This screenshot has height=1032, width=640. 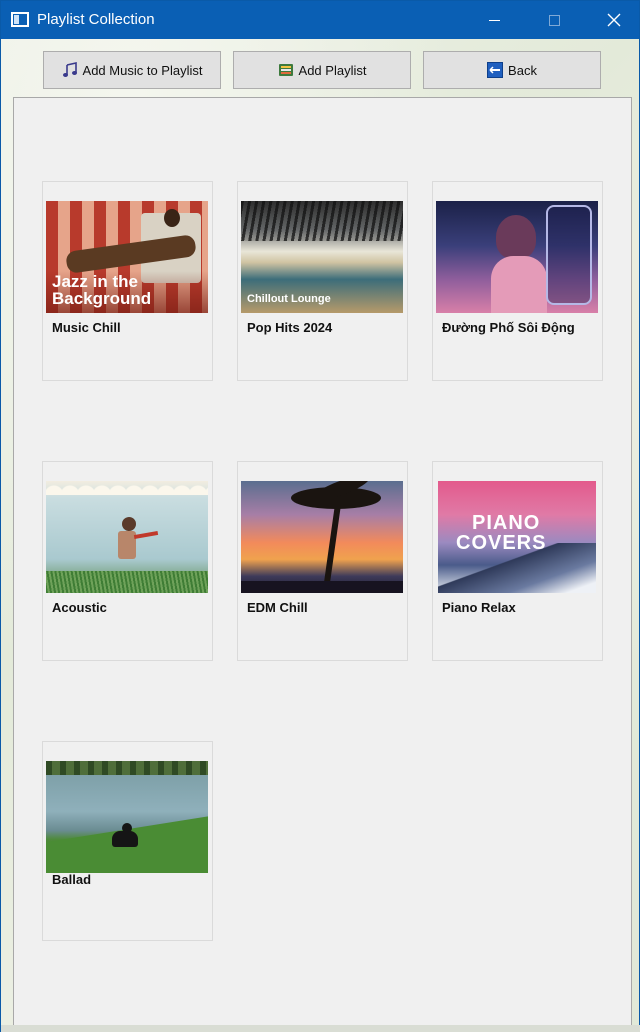 What do you see at coordinates (322, 257) in the screenshot?
I see `playlist-cover-image: Chillout Lounge` at bounding box center [322, 257].